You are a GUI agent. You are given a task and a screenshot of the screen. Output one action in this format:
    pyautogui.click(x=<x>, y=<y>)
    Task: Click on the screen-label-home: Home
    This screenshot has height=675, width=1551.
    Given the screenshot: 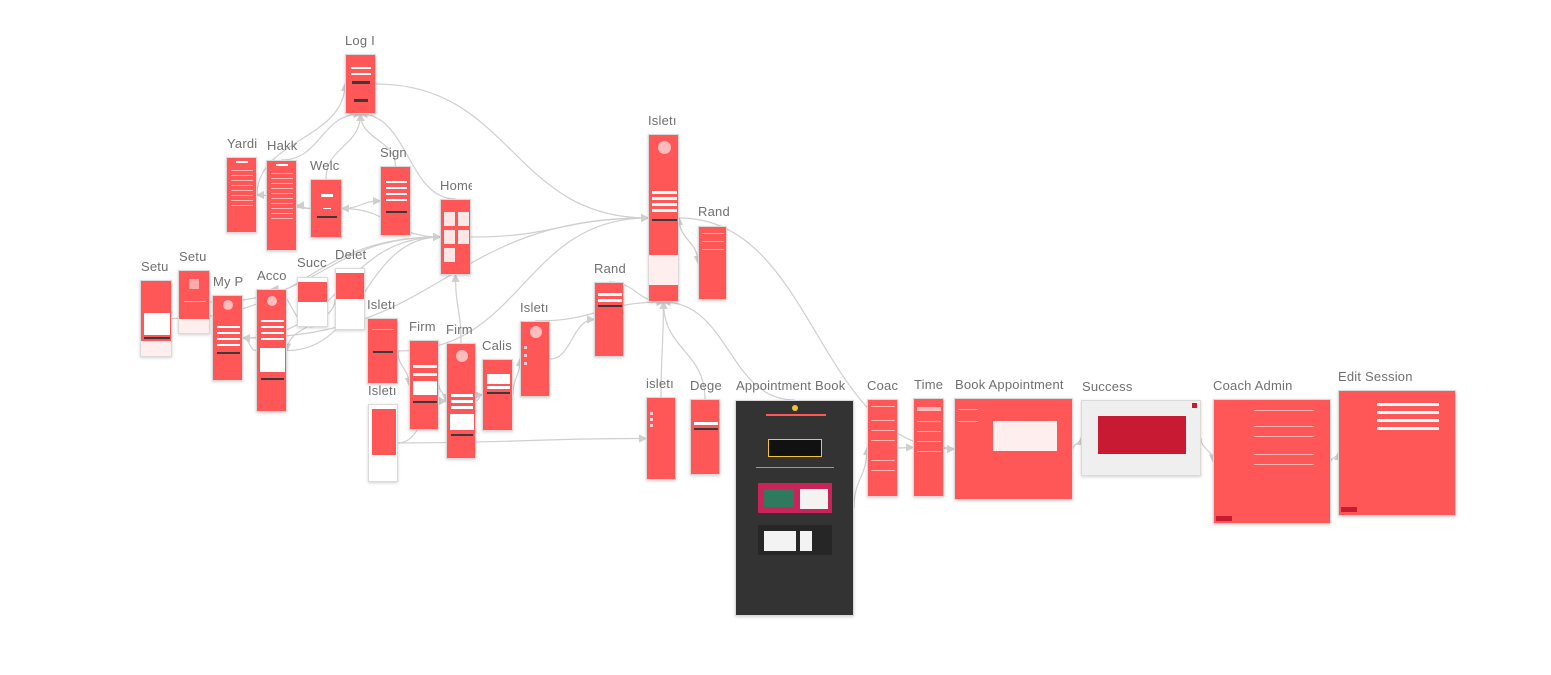 What is the action you would take?
    pyautogui.click(x=456, y=185)
    